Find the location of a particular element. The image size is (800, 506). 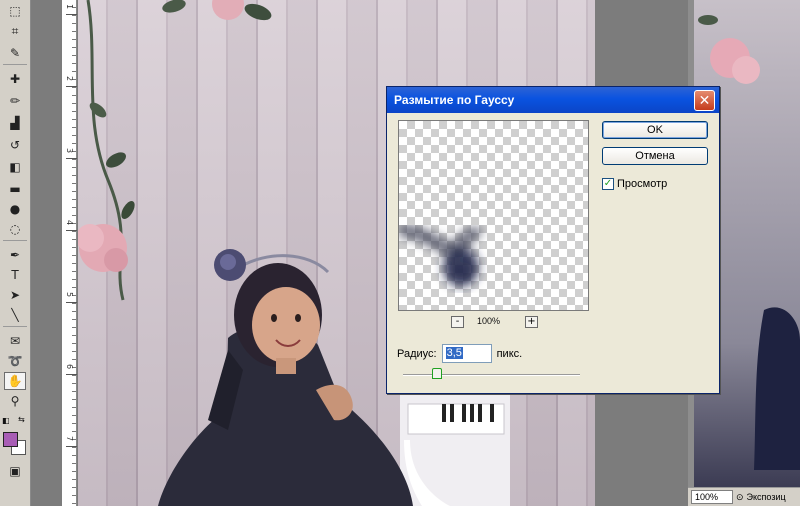

status-zoom-field: 100% is located at coordinates (712, 497).